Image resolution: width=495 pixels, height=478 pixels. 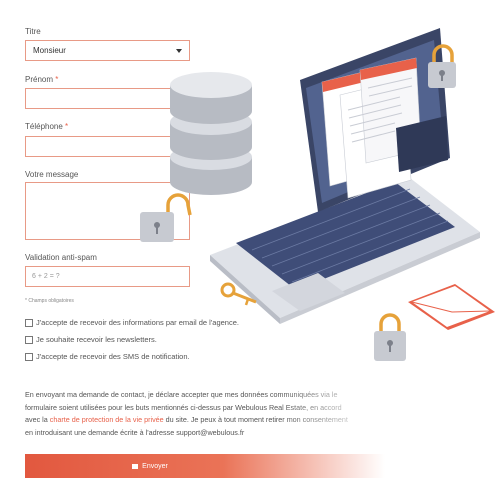 I want to click on envelope-icon, so click(x=451, y=307).